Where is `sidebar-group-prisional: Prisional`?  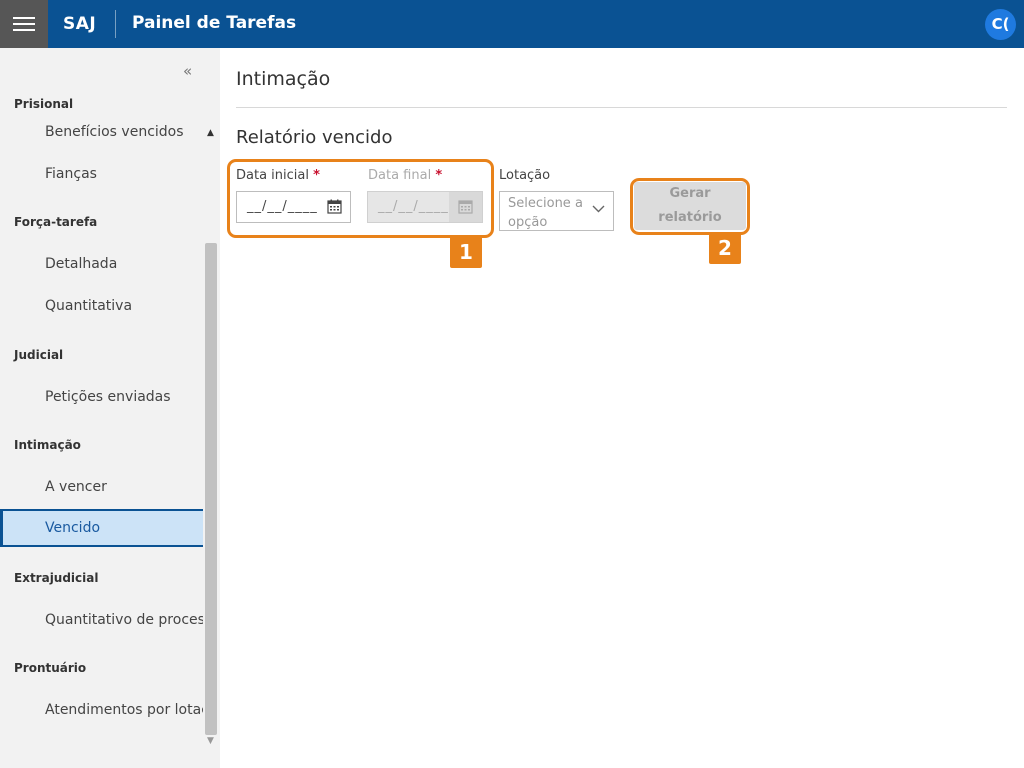
sidebar-group-prisional: Prisional is located at coordinates (44, 104).